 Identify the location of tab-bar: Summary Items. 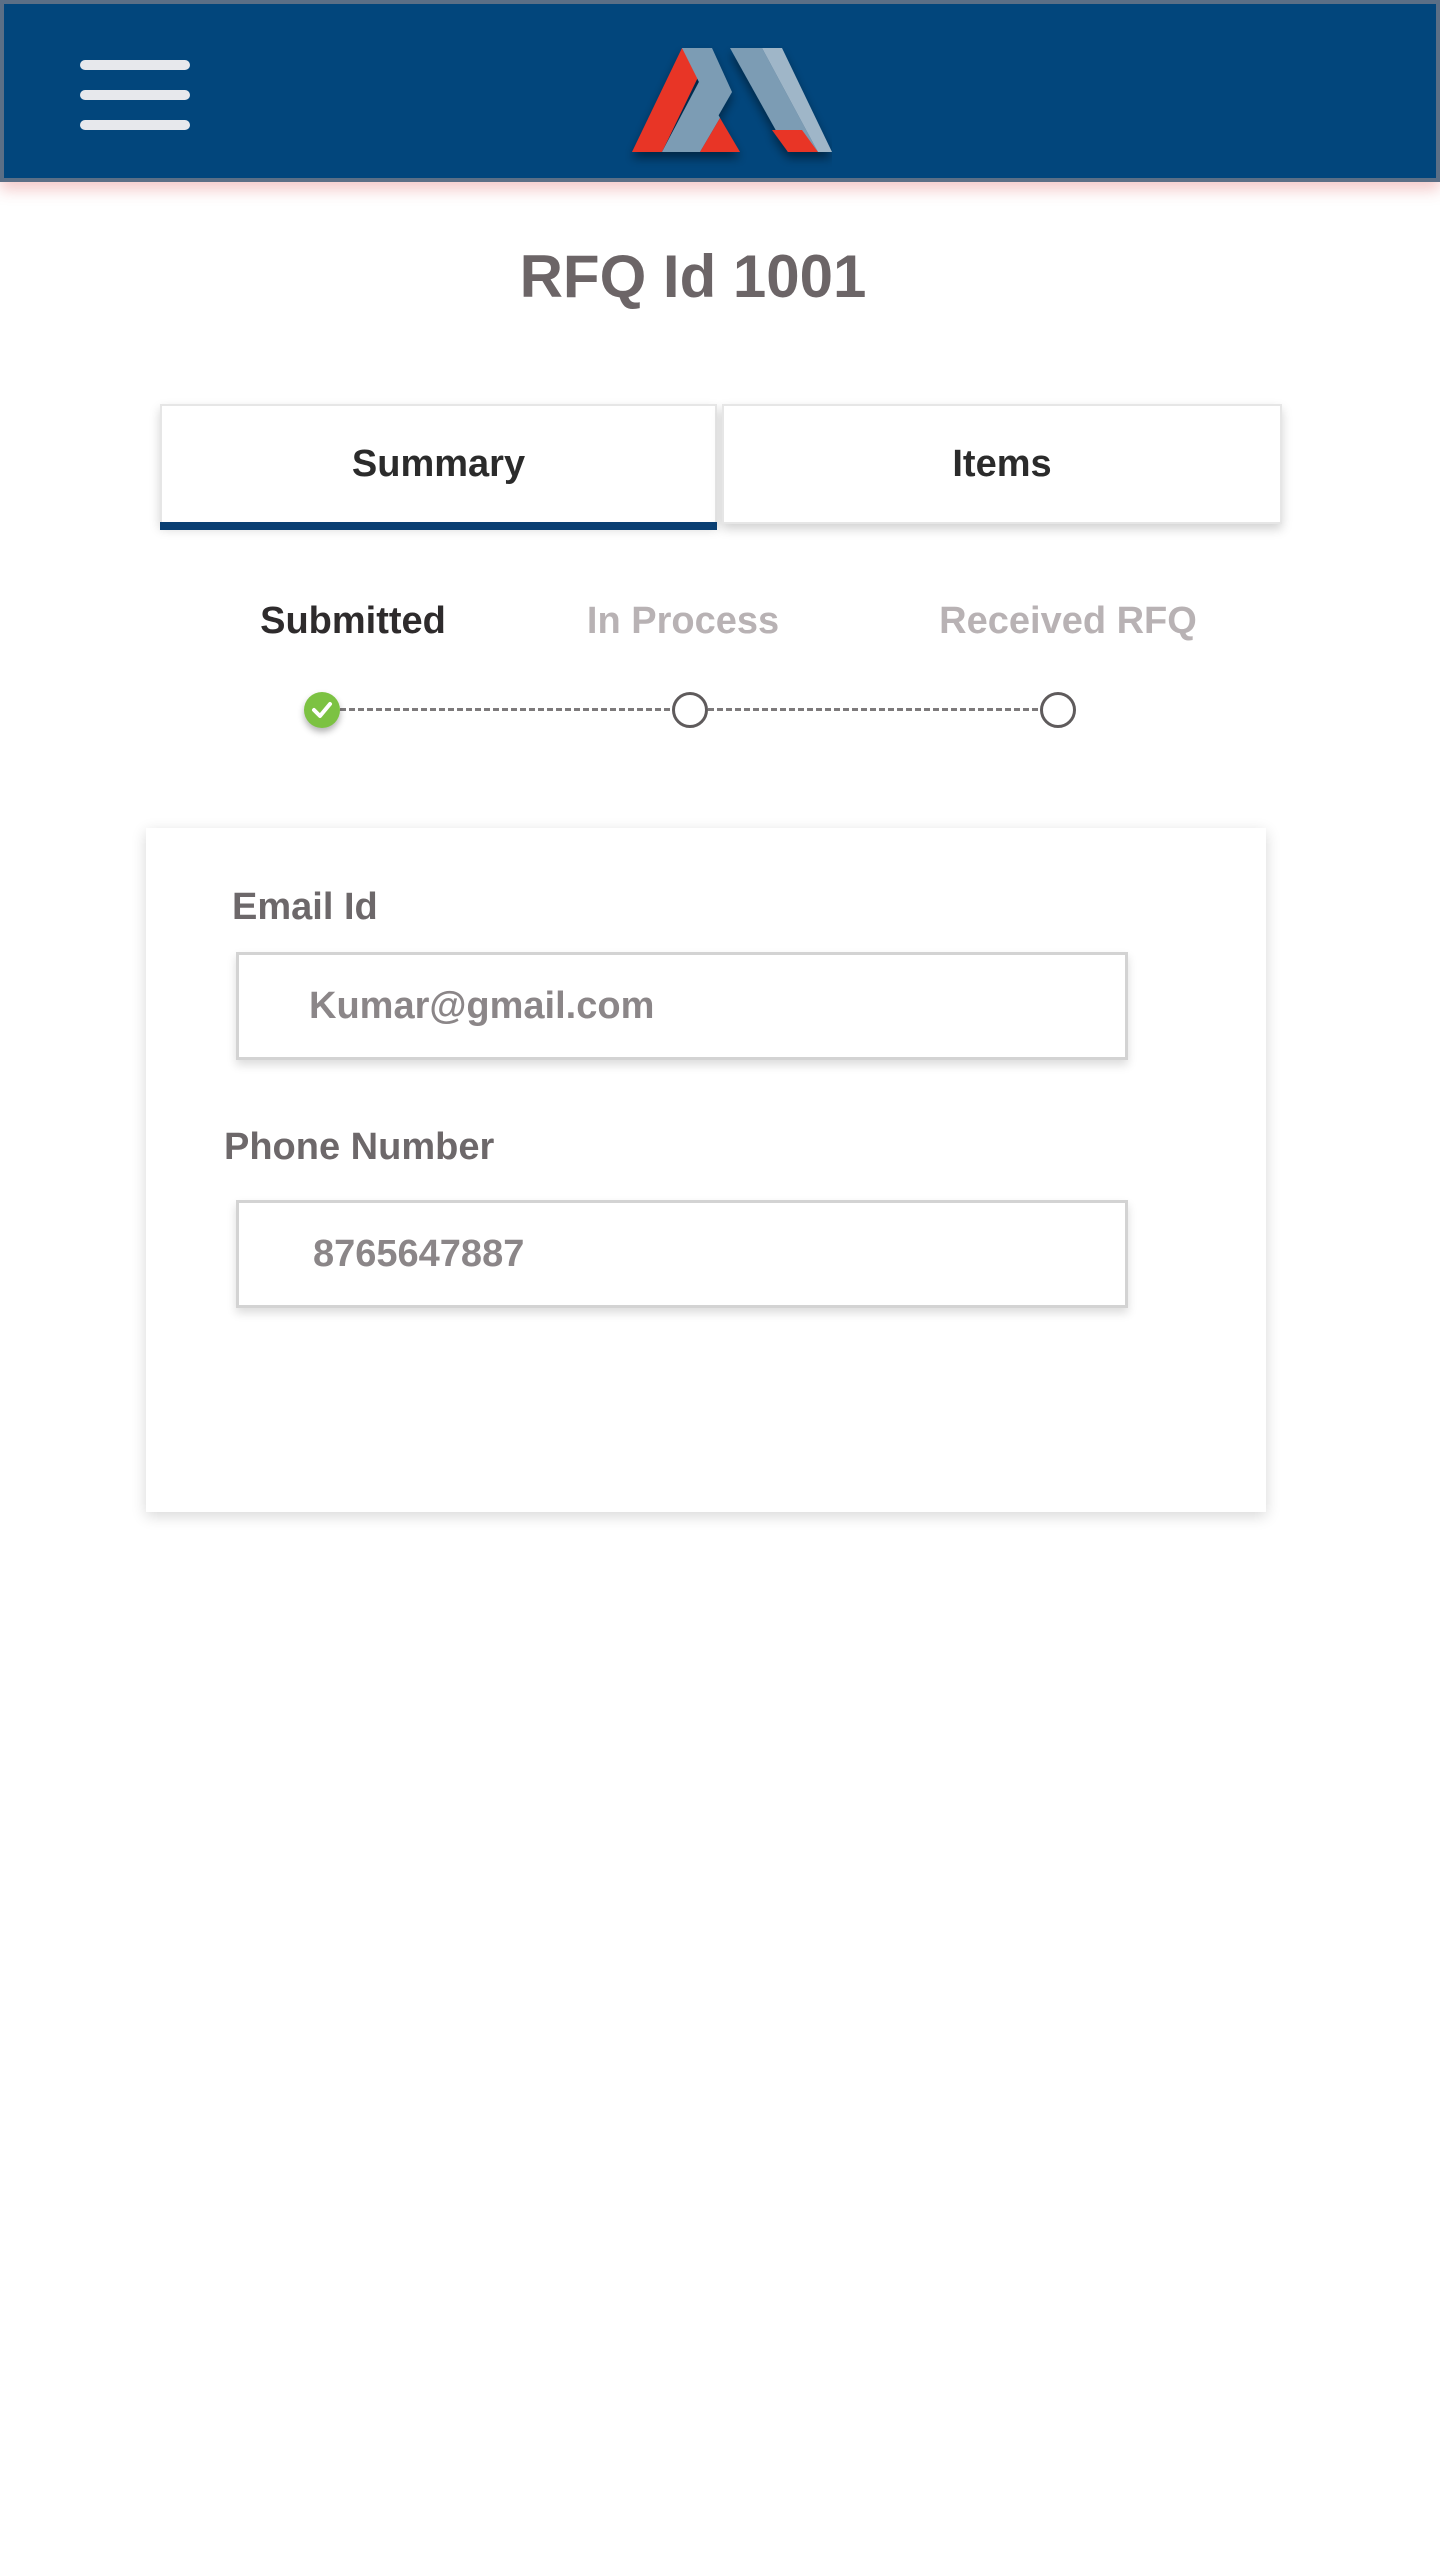
(721, 467).